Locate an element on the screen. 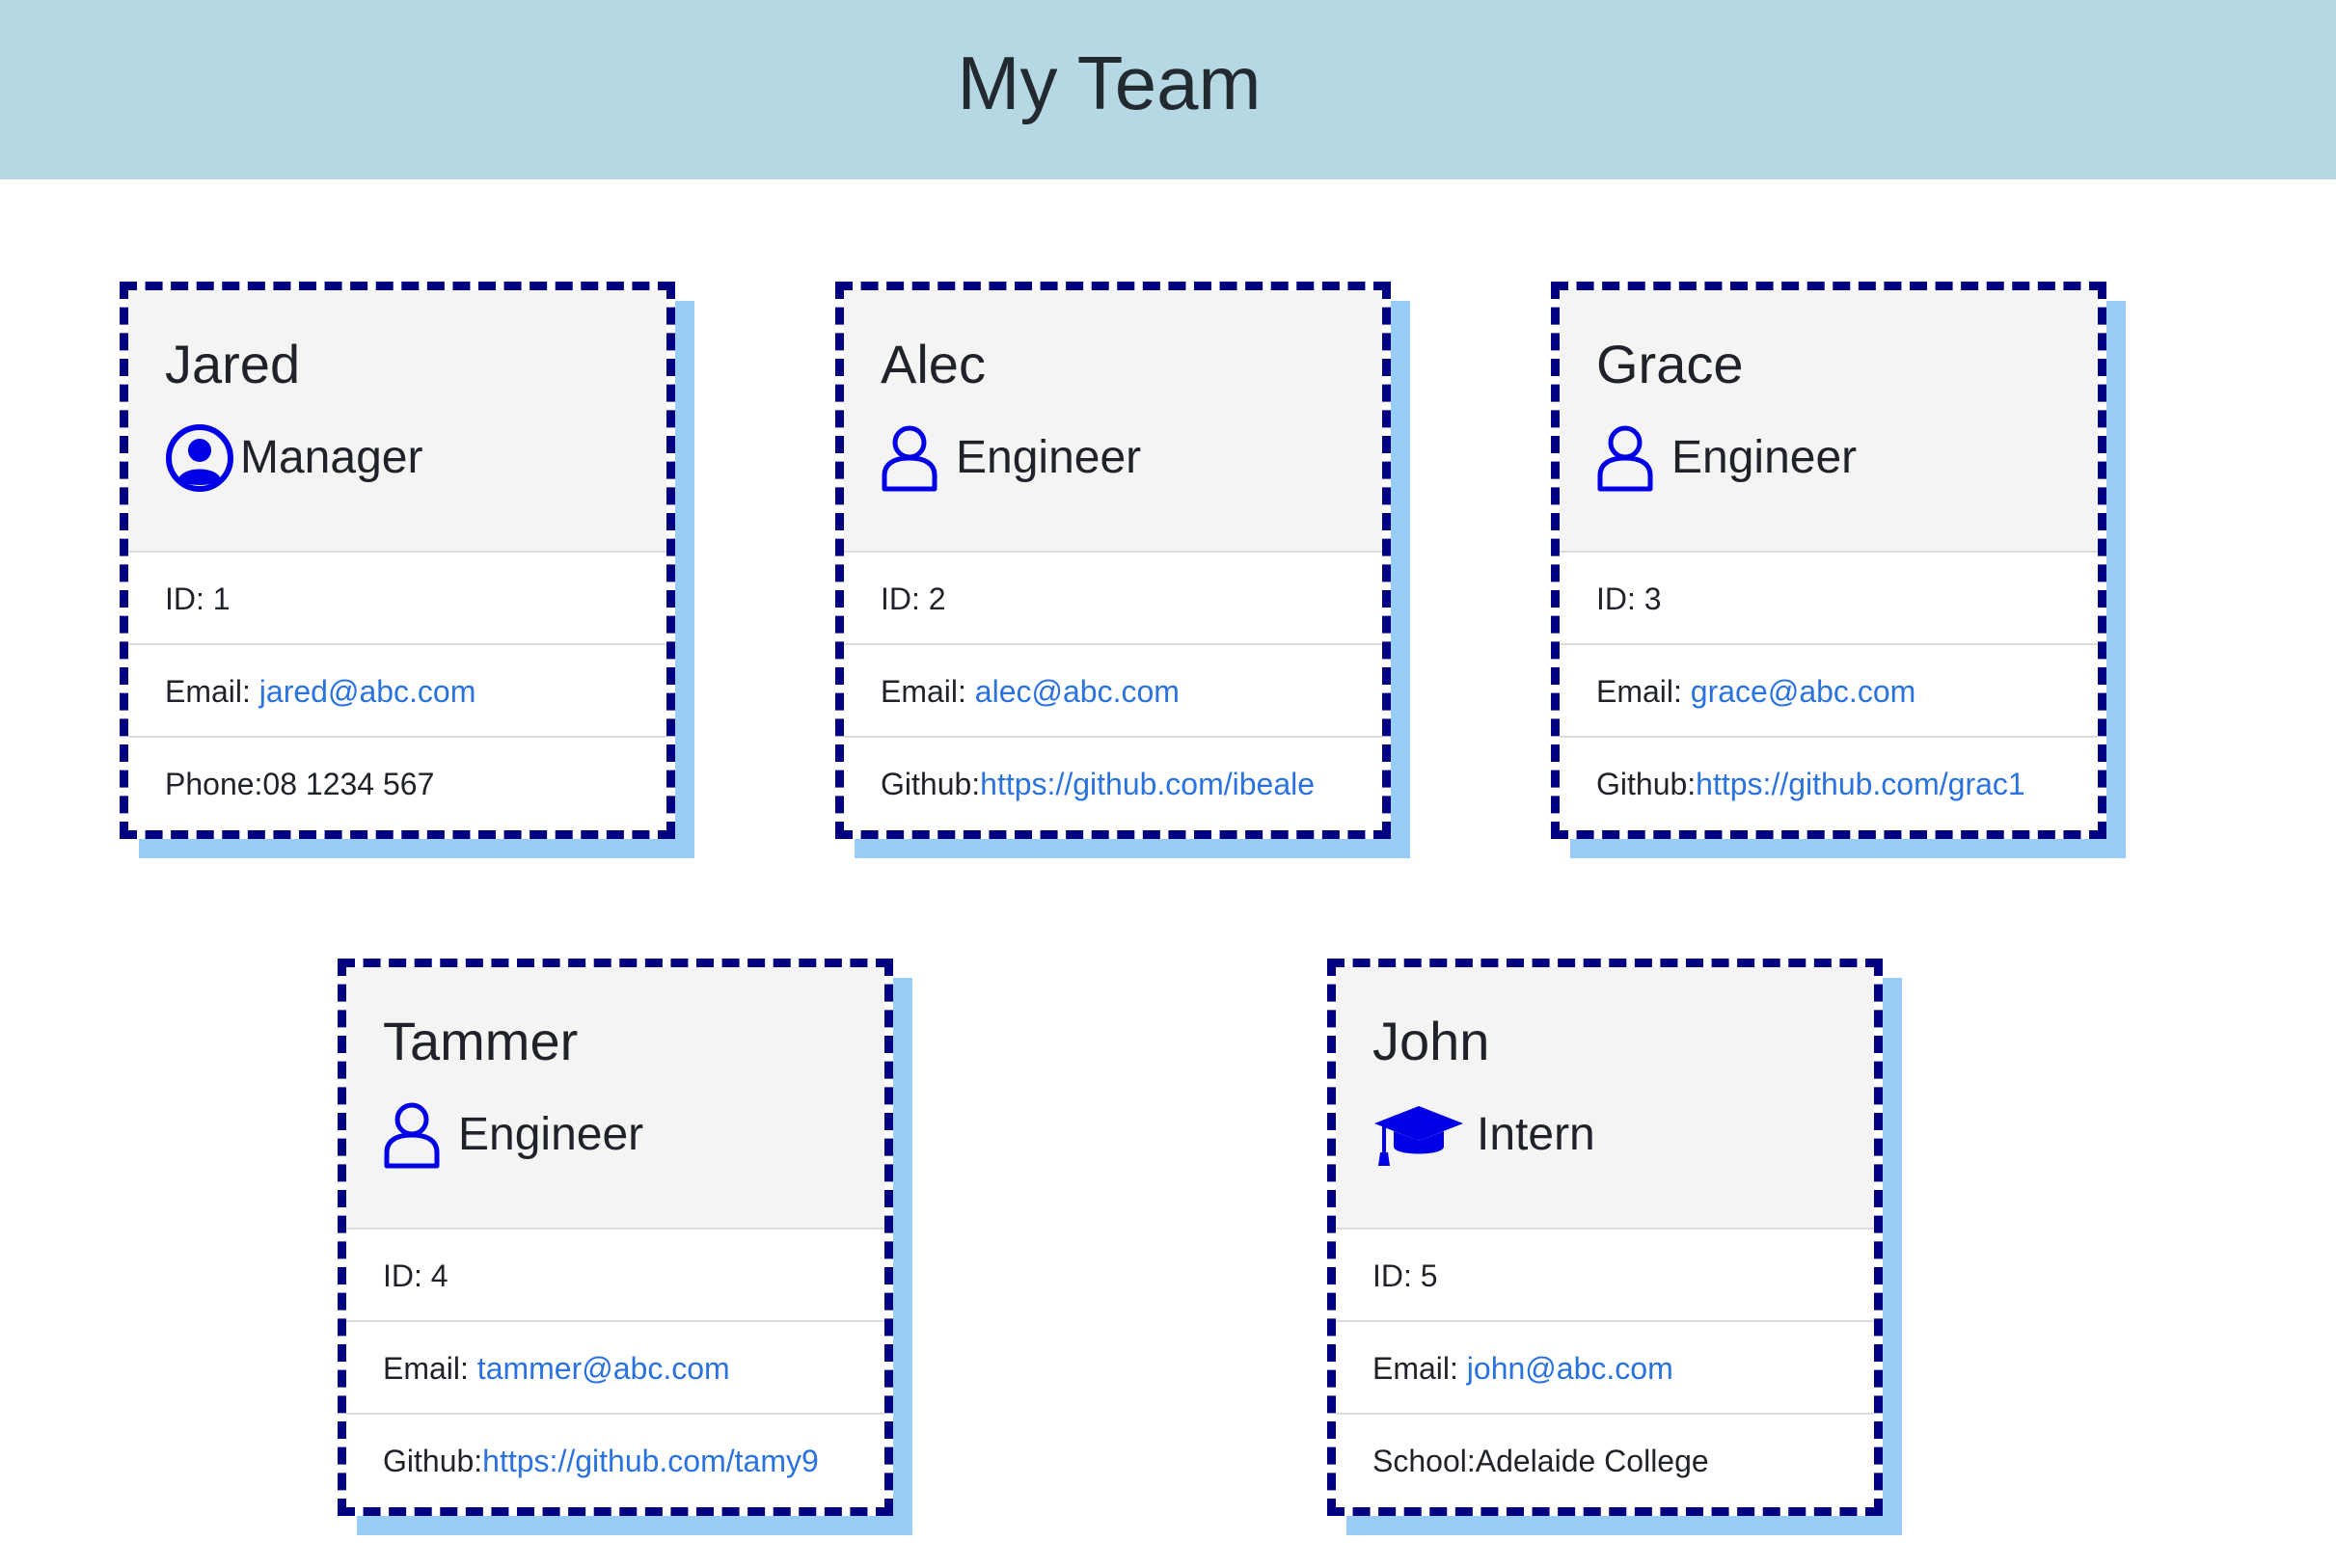  id-row: ID: 3 is located at coordinates (1829, 599).